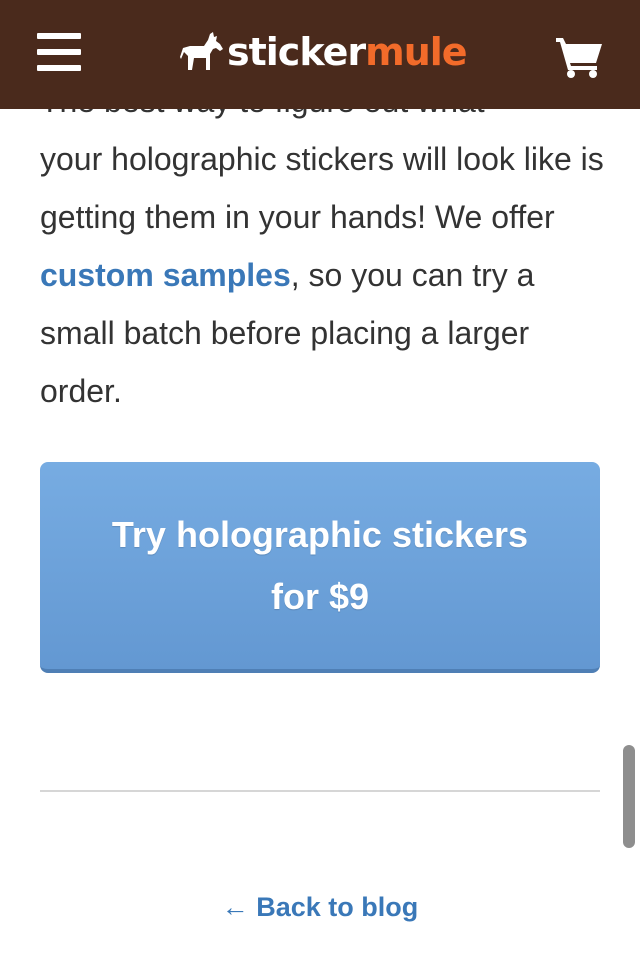 Image resolution: width=640 pixels, height=959 pixels. I want to click on cart-icon, so click(580, 57).